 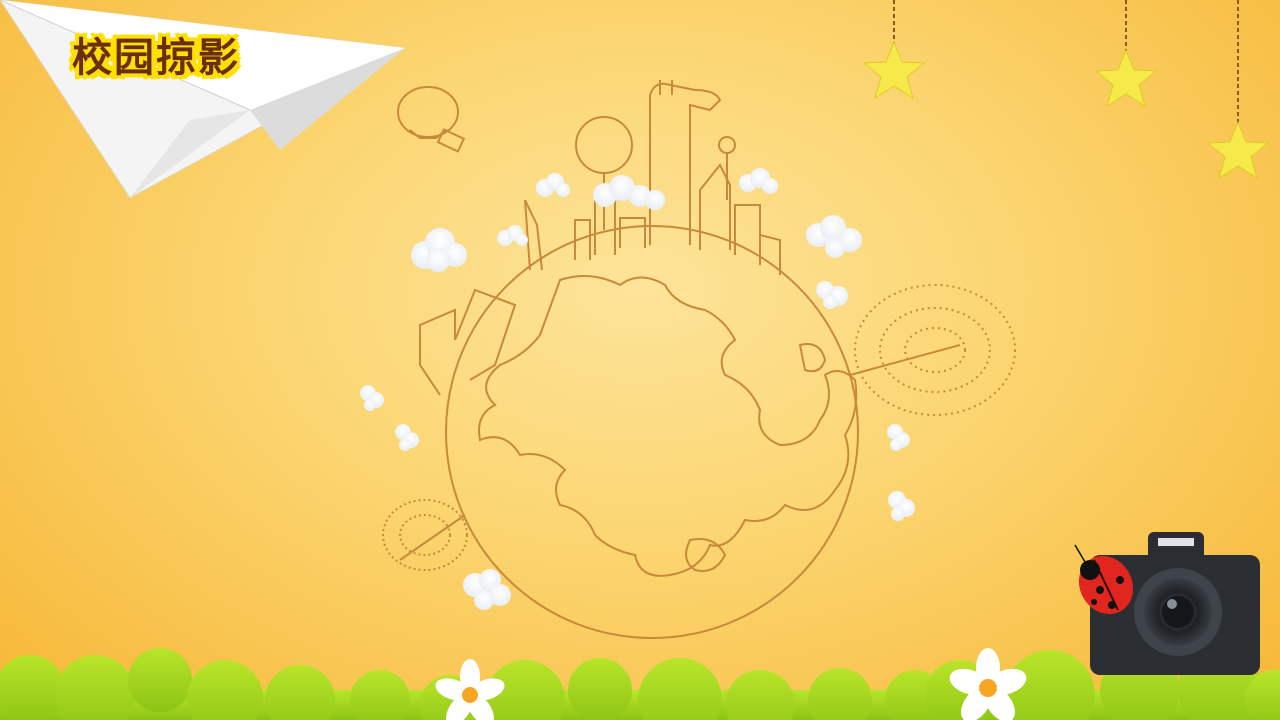 What do you see at coordinates (156, 58) in the screenshot?
I see `slide-title: 校园掠影` at bounding box center [156, 58].